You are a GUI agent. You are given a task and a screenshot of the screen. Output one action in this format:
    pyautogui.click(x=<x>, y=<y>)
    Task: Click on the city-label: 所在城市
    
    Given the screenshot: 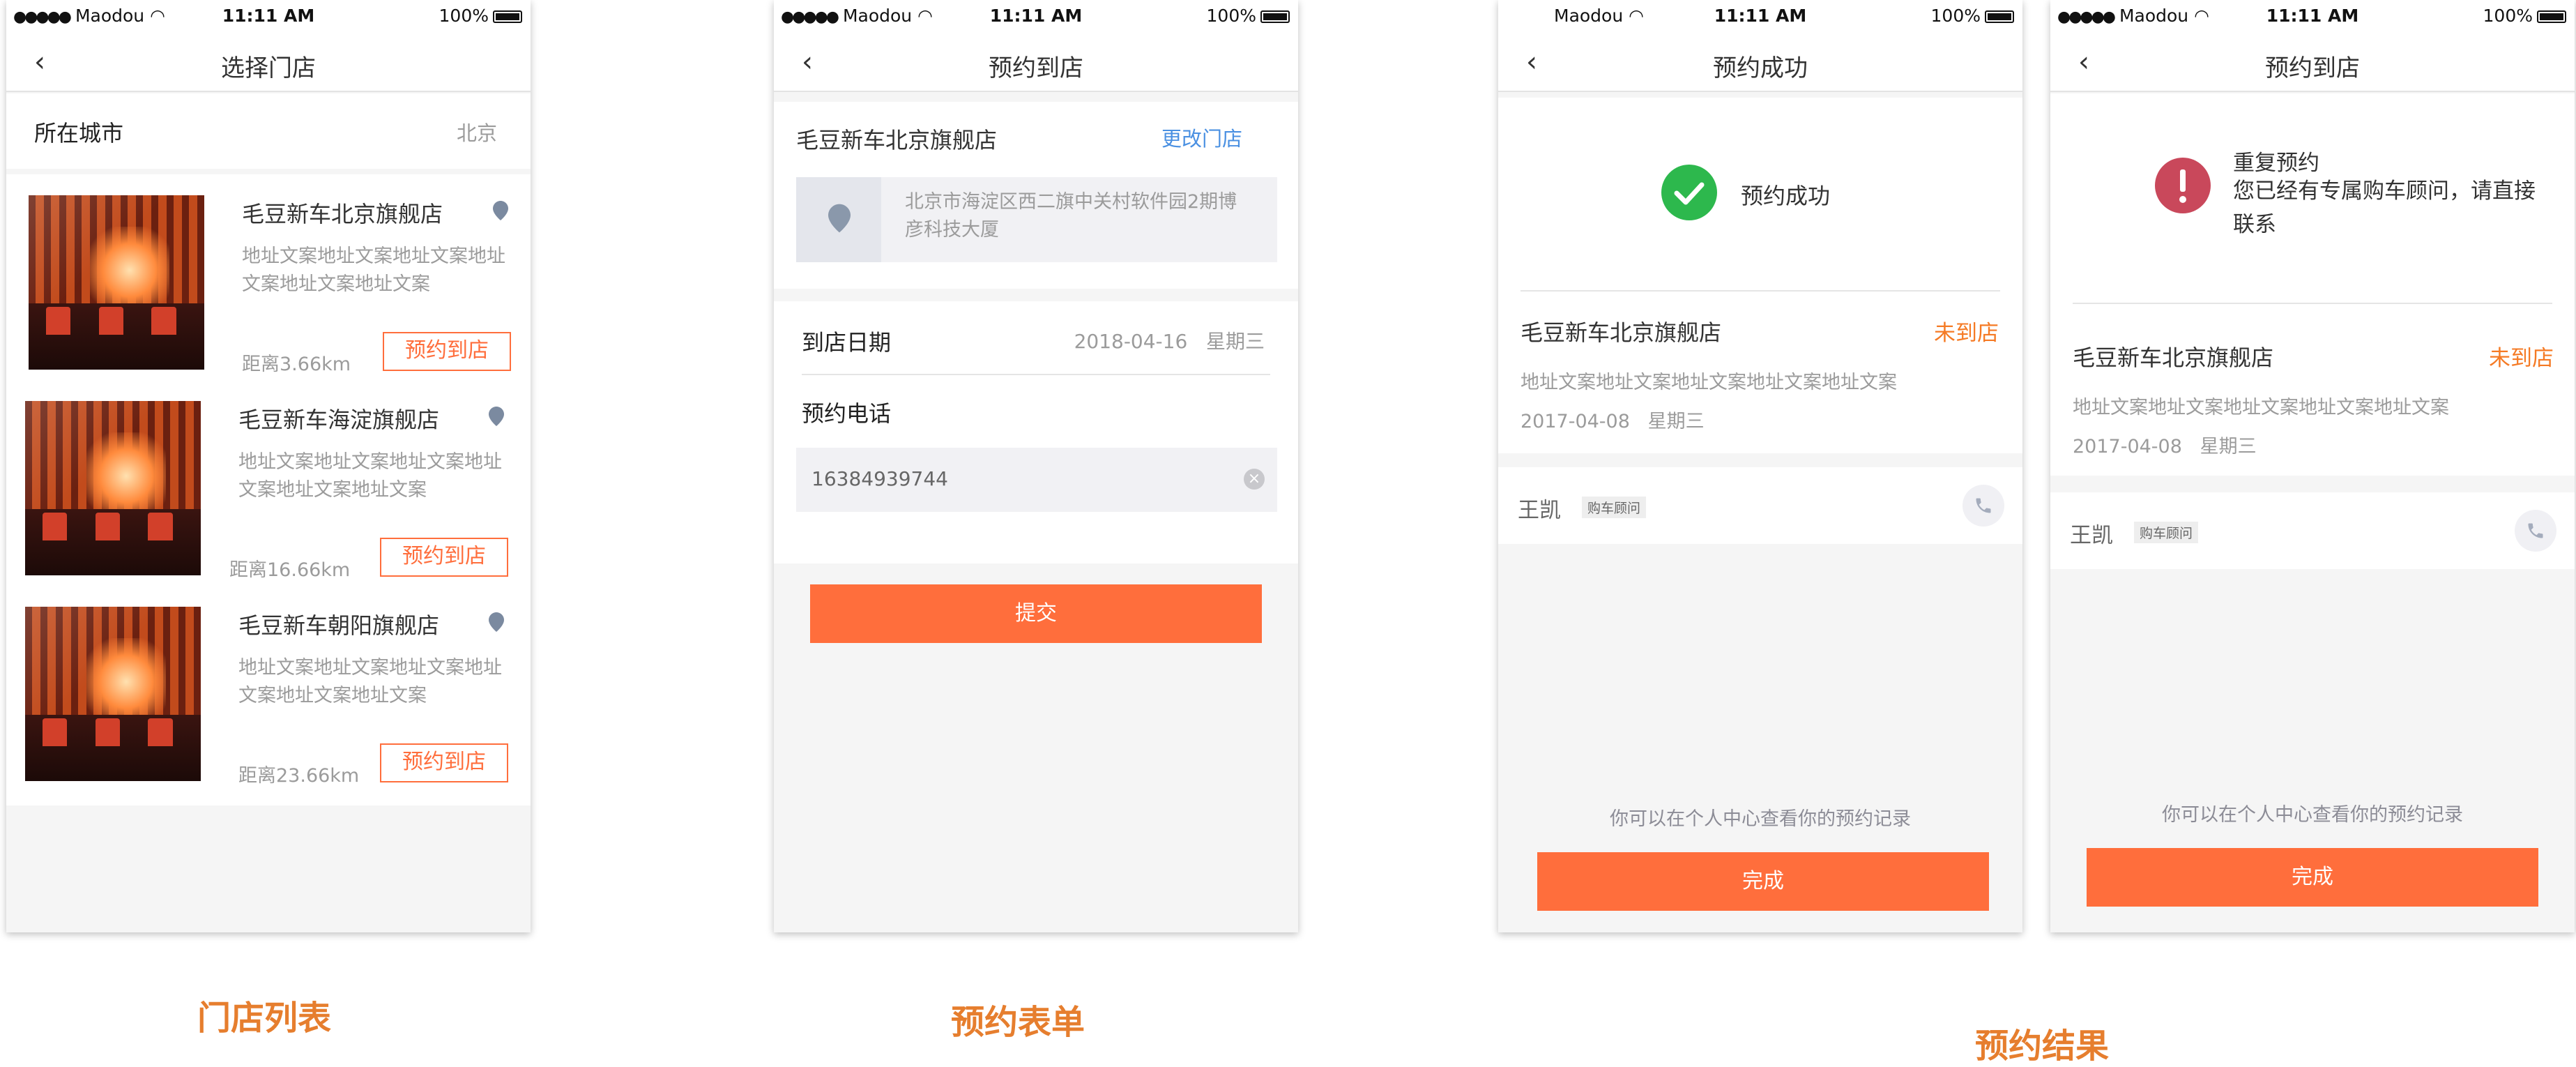 What is the action you would take?
    pyautogui.click(x=79, y=133)
    